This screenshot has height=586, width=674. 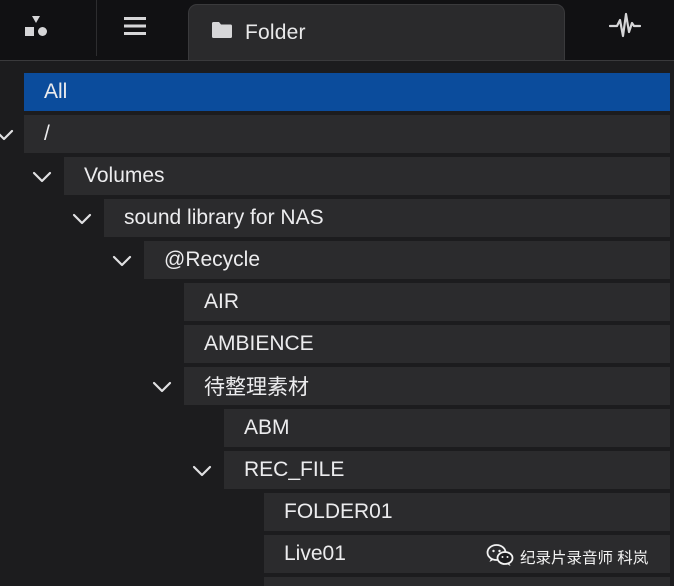 What do you see at coordinates (47, 133) in the screenshot?
I see `tree-row-label: /` at bounding box center [47, 133].